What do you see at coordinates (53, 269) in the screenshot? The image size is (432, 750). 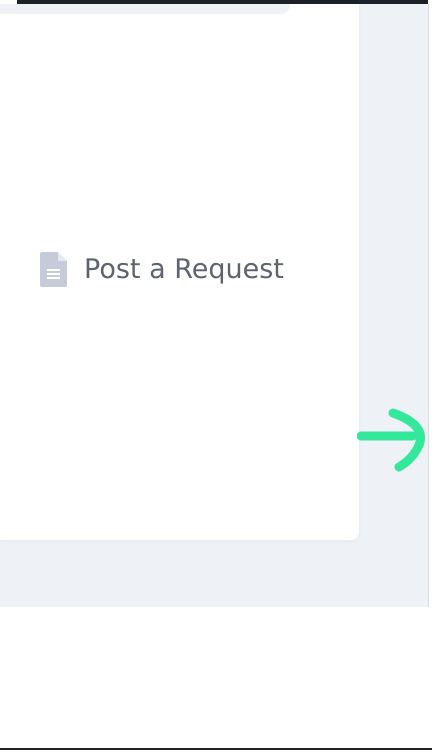 I see `document-icon` at bounding box center [53, 269].